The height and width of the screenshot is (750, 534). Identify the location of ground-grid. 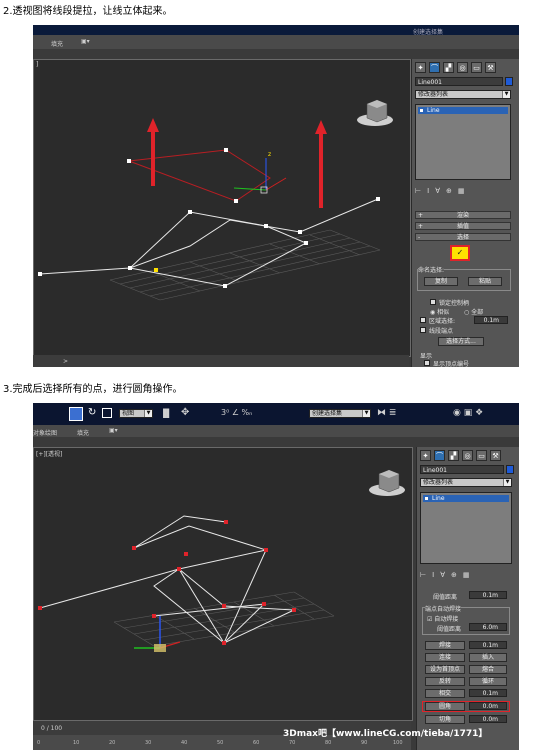
(245, 265).